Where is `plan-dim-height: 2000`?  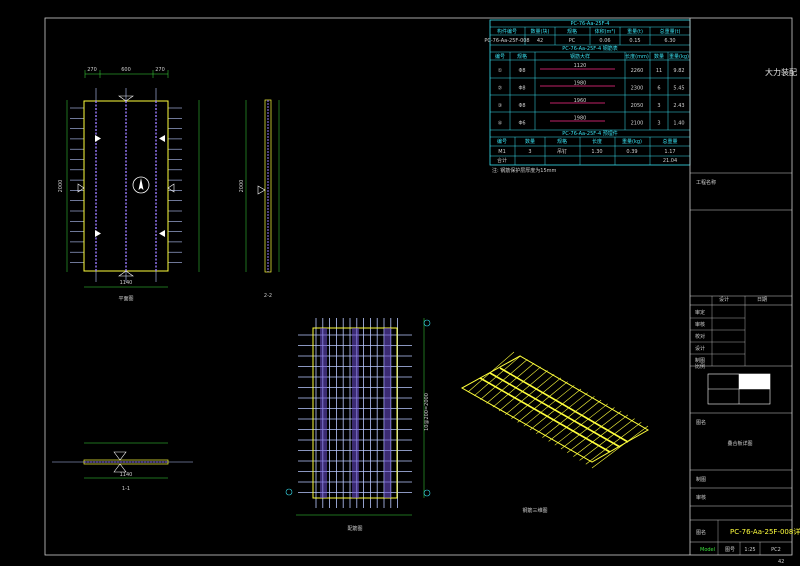
plan-dim-height: 2000 is located at coordinates (61, 186).